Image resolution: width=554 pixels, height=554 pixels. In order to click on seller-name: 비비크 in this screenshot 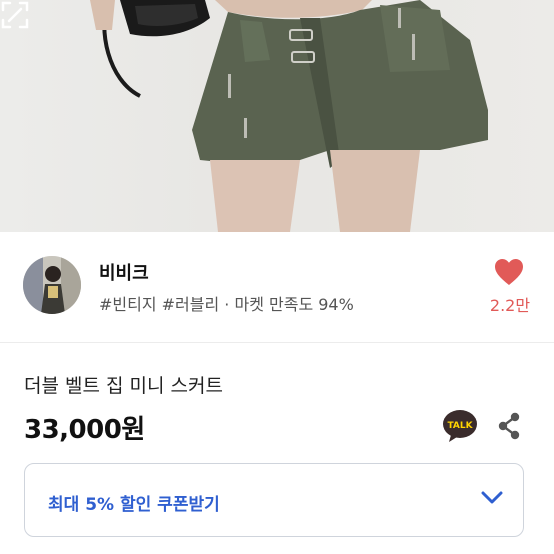, I will do `click(124, 272)`.